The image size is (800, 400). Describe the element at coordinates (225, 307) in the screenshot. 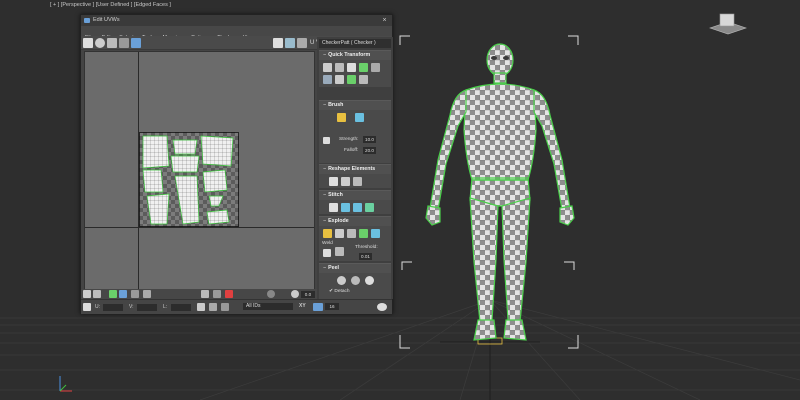

I see `freeze-icon` at that location.